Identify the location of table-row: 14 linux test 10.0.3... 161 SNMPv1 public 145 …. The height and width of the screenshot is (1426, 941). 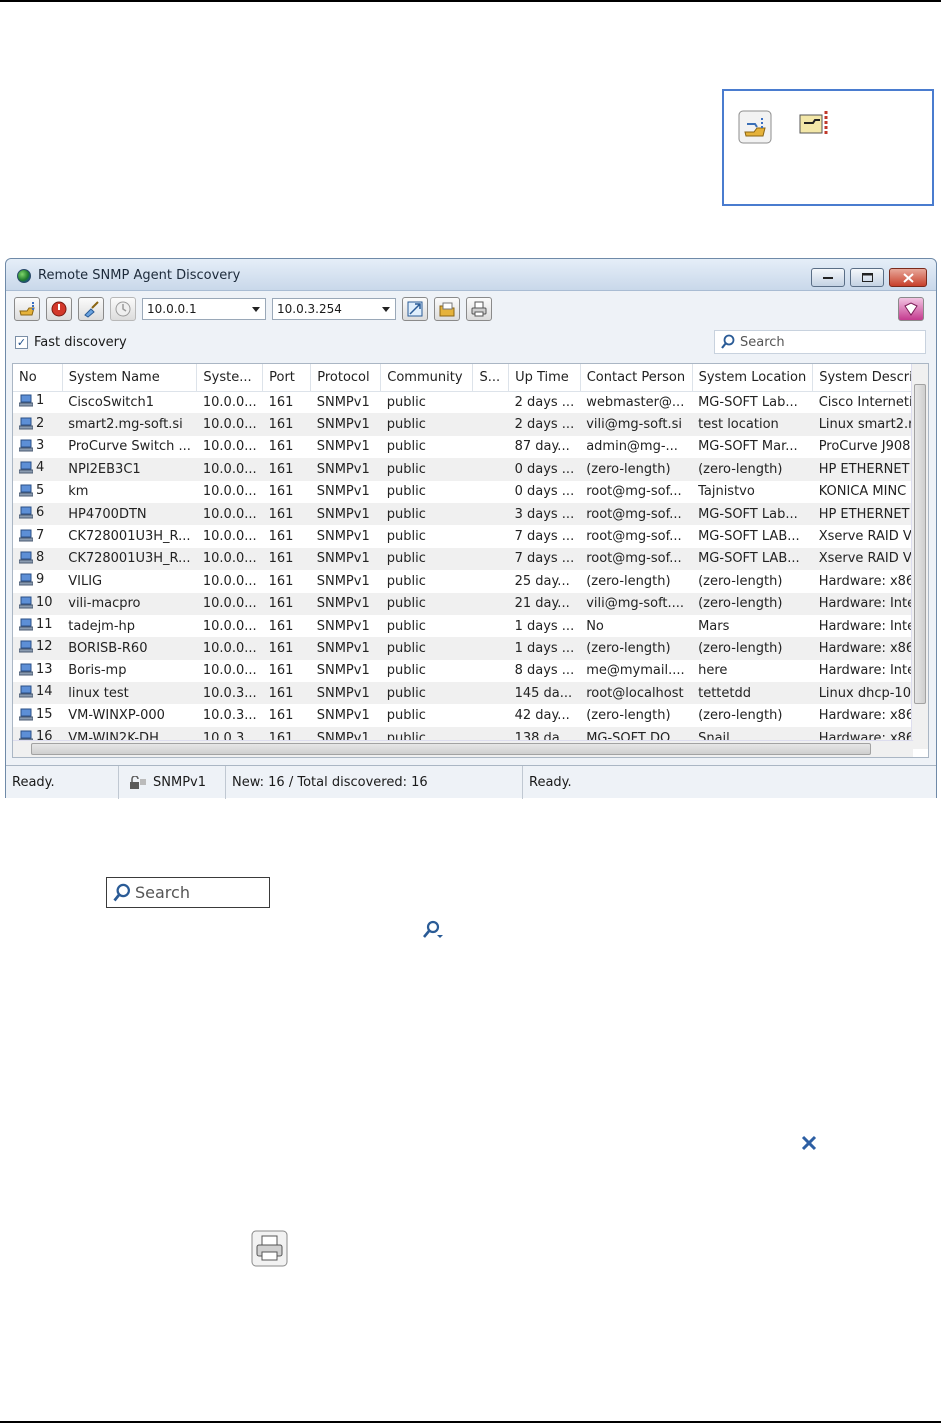
(470, 693).